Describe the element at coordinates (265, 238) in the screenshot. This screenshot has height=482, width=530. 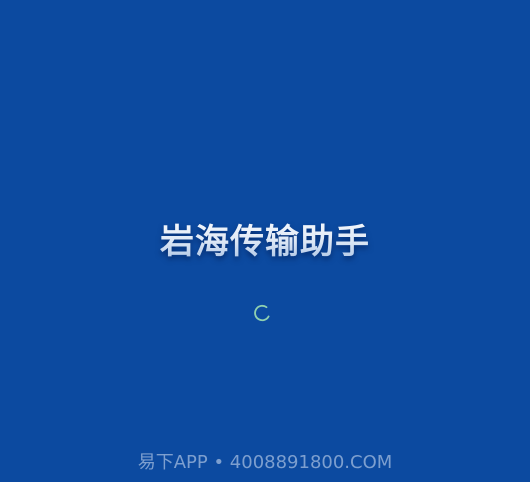
I see `app-title: 岩海传输助手` at that location.